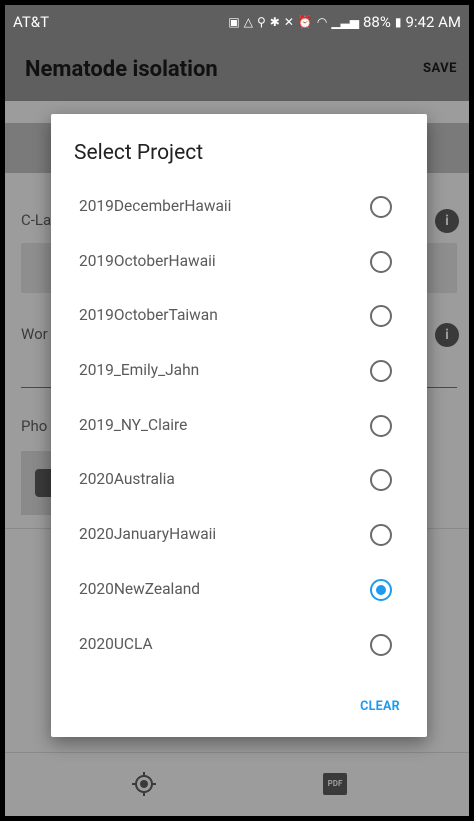  I want to click on signal-icon: ▁▃▅, so click(345, 21).